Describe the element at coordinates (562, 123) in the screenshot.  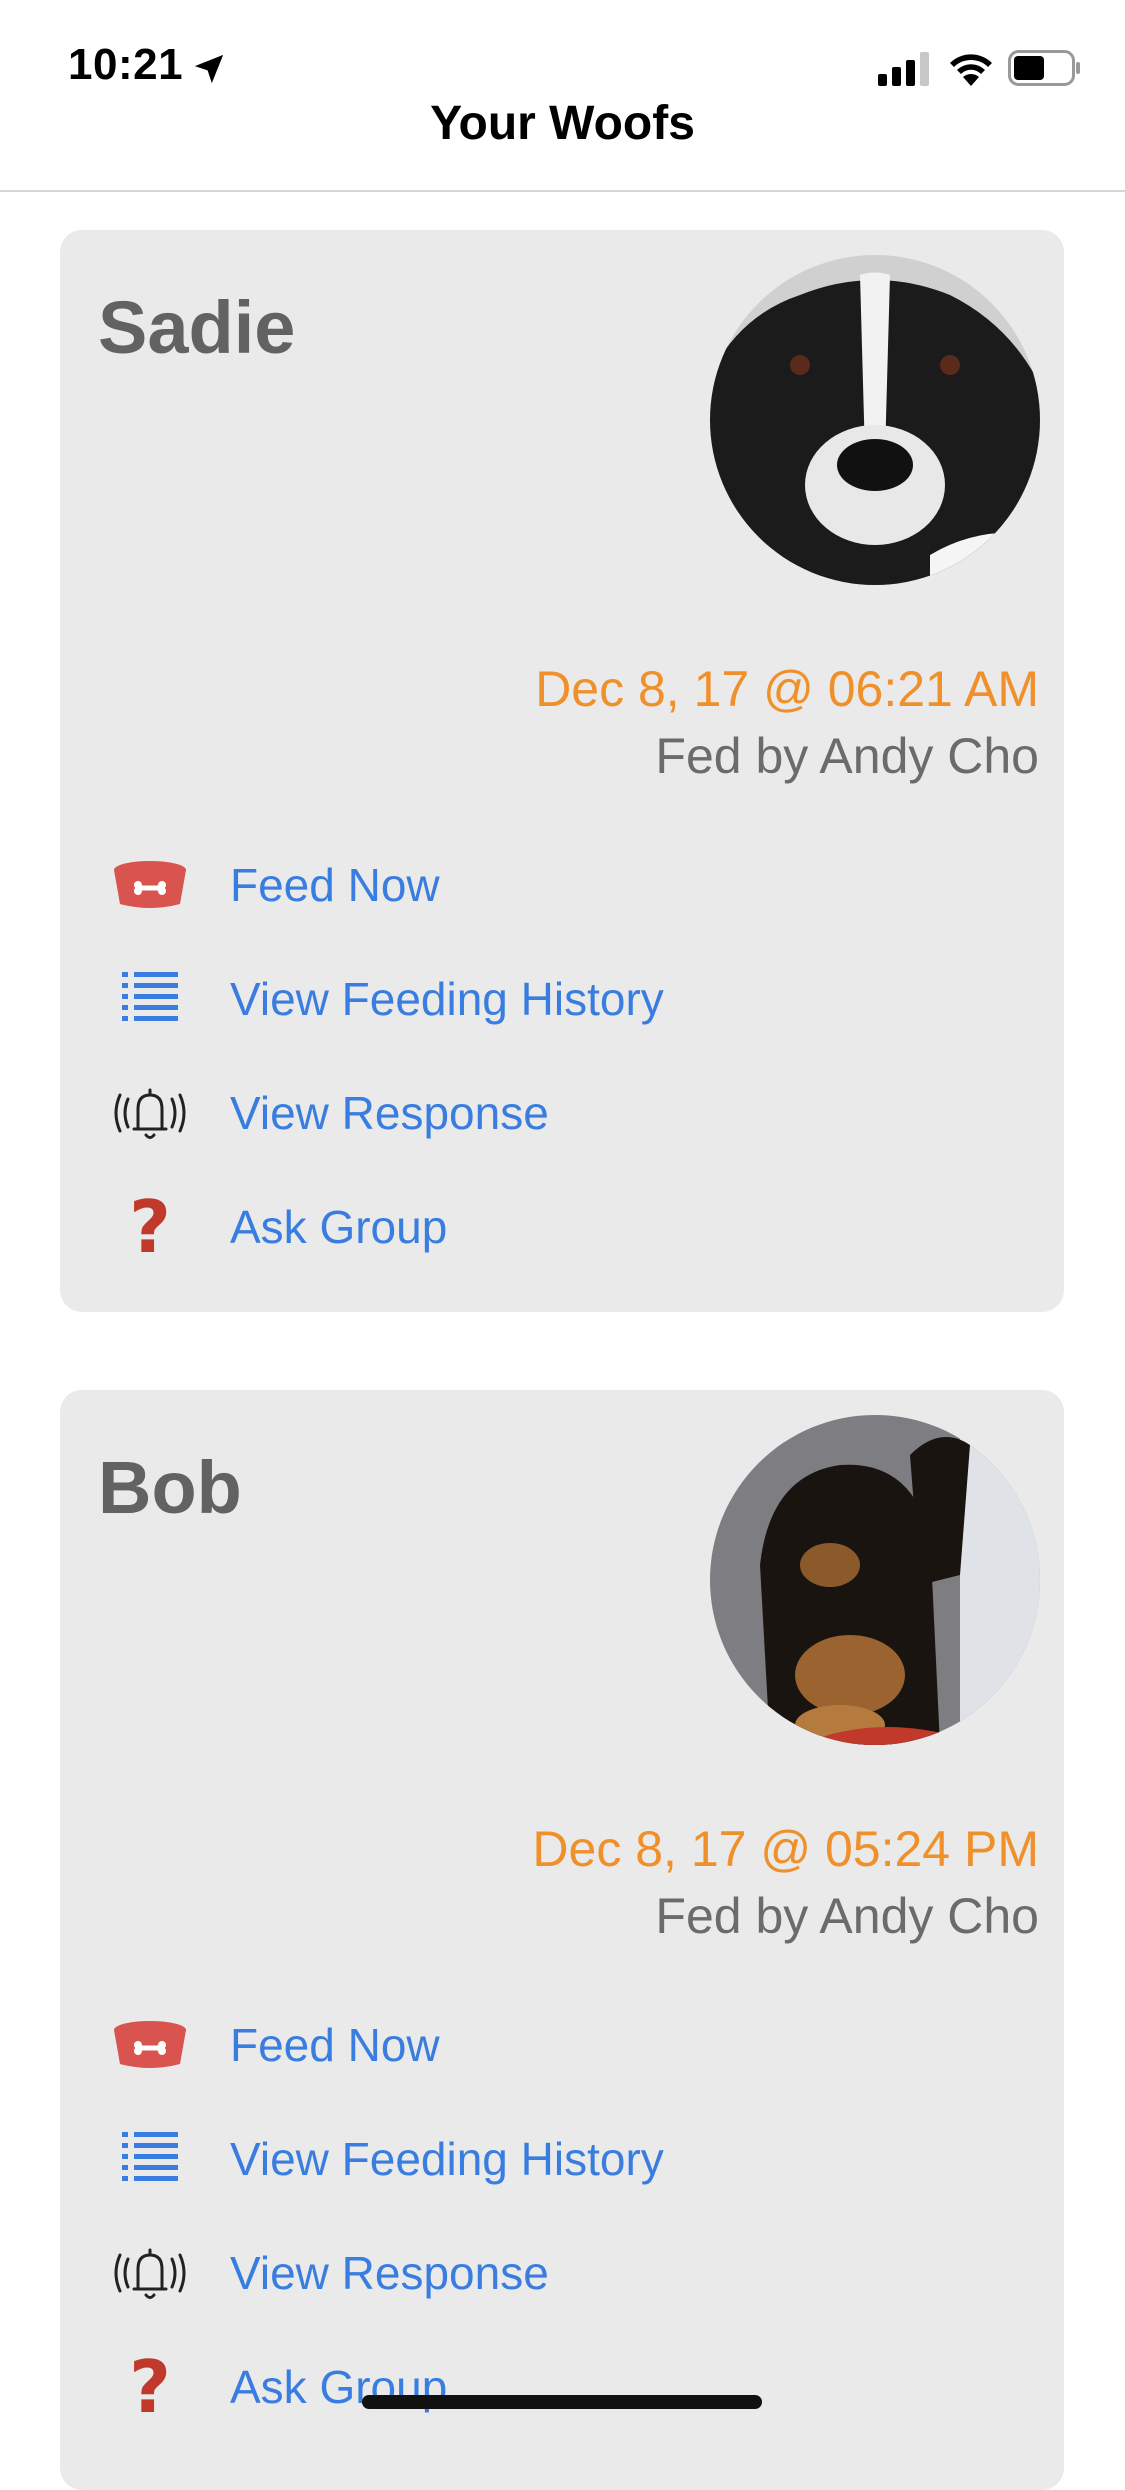
I see `page-title: Your Woofs` at that location.